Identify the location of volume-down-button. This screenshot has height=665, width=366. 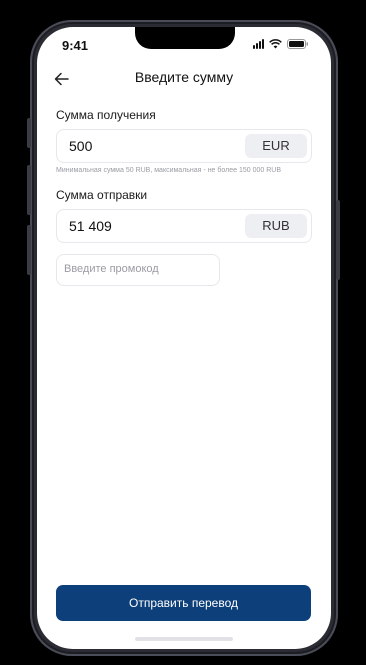
(29, 250).